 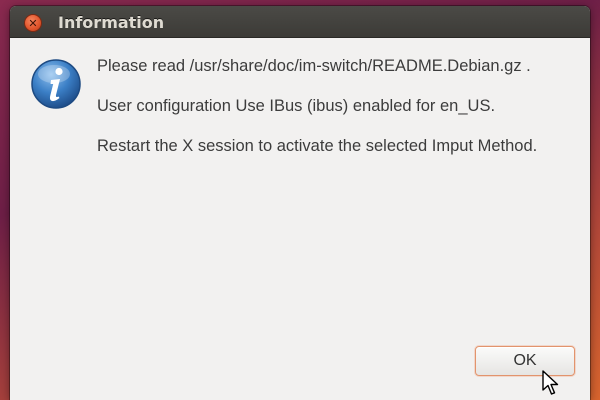 I want to click on close-icon: ✕, so click(x=33, y=23).